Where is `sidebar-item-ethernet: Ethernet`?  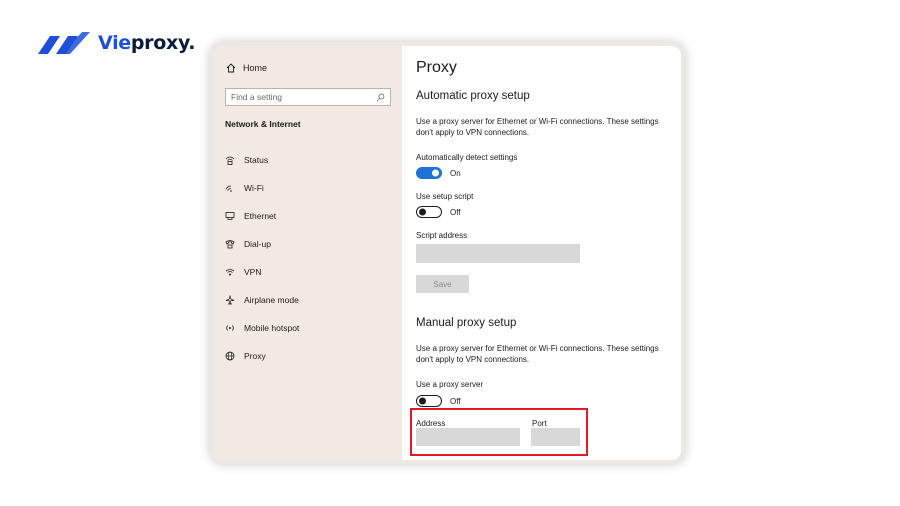
sidebar-item-ethernet: Ethernet is located at coordinates (310, 216).